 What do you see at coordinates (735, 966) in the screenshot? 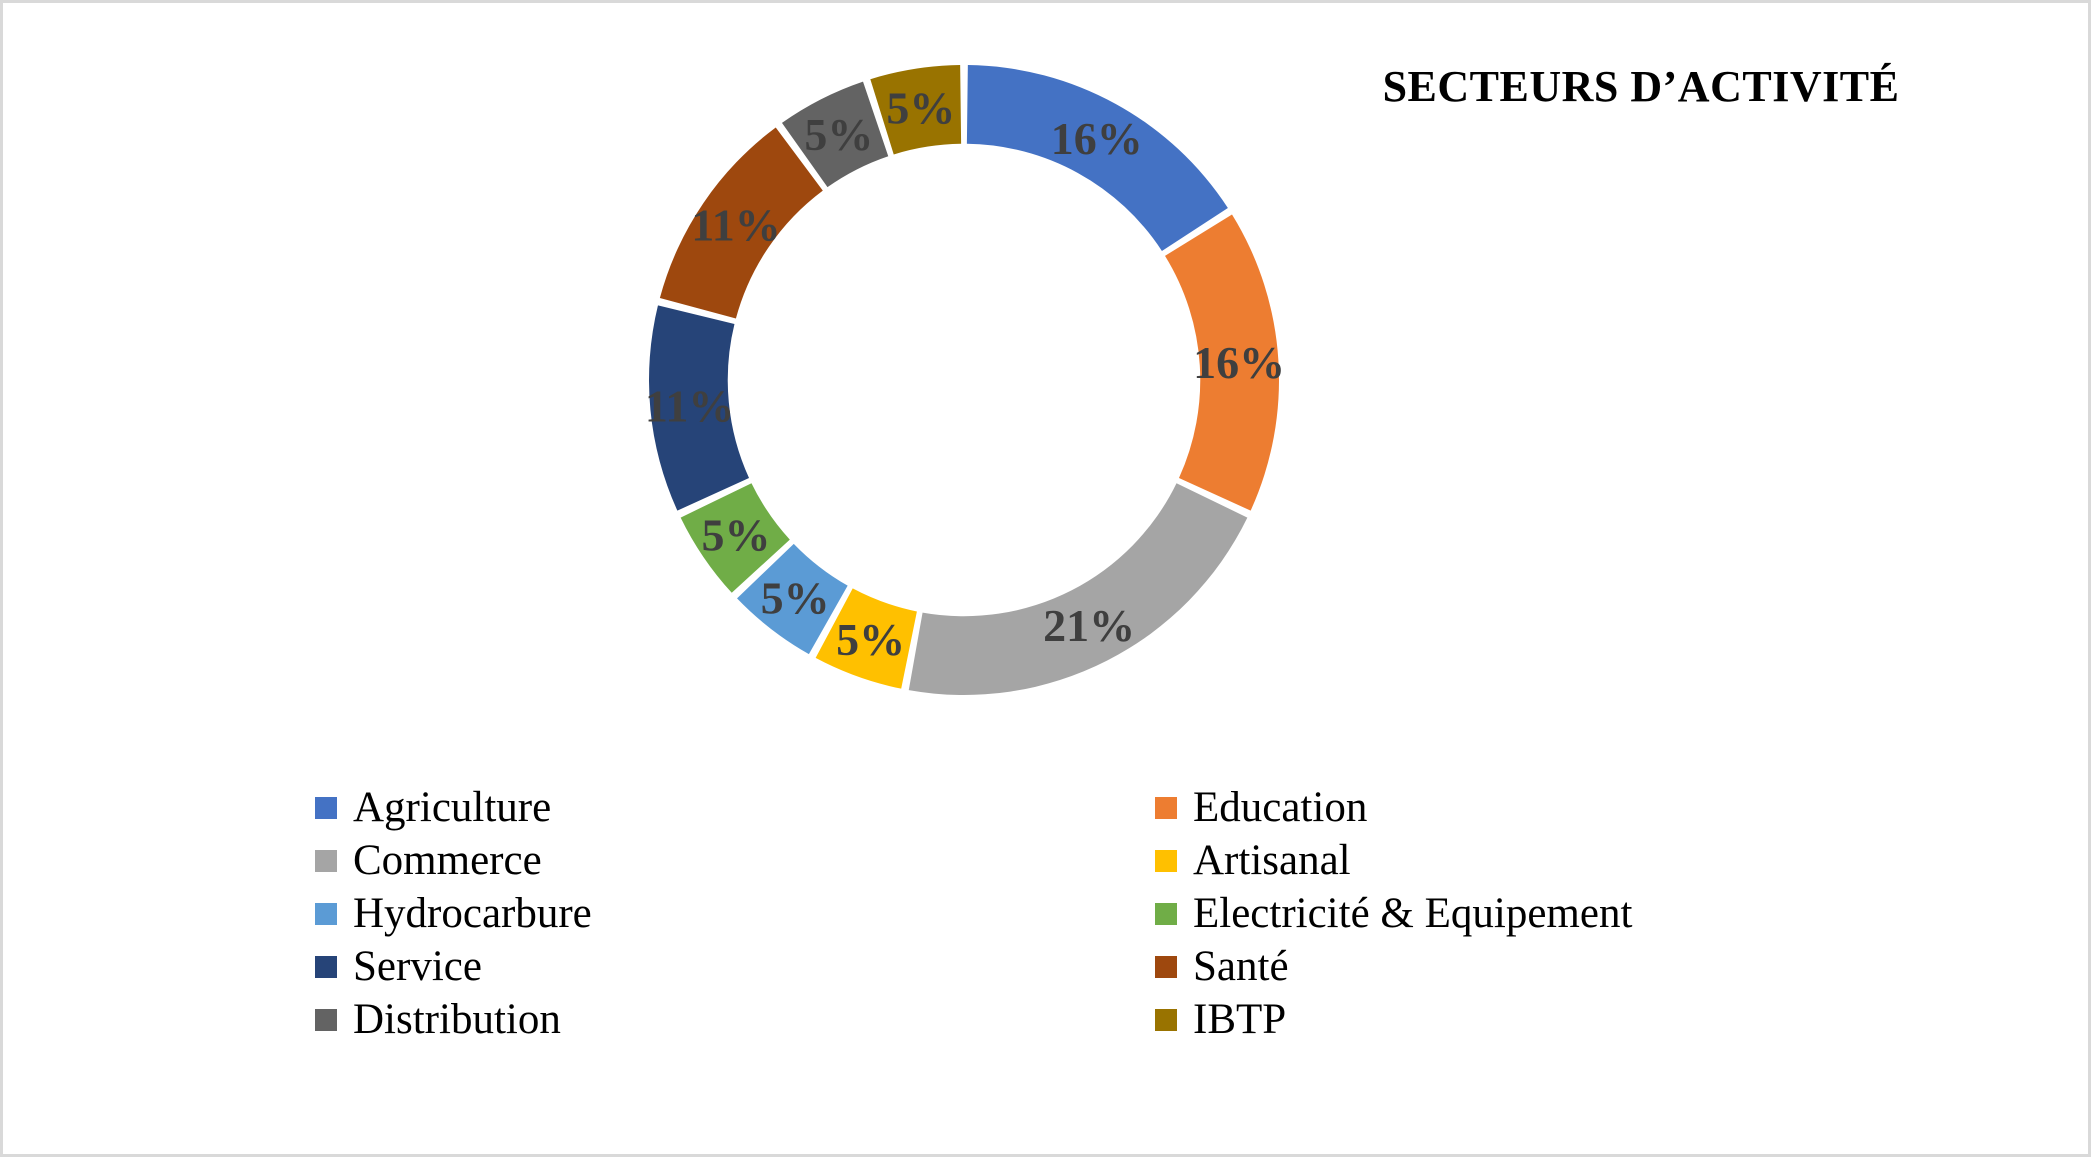
I see `legend-item: Service` at bounding box center [735, 966].